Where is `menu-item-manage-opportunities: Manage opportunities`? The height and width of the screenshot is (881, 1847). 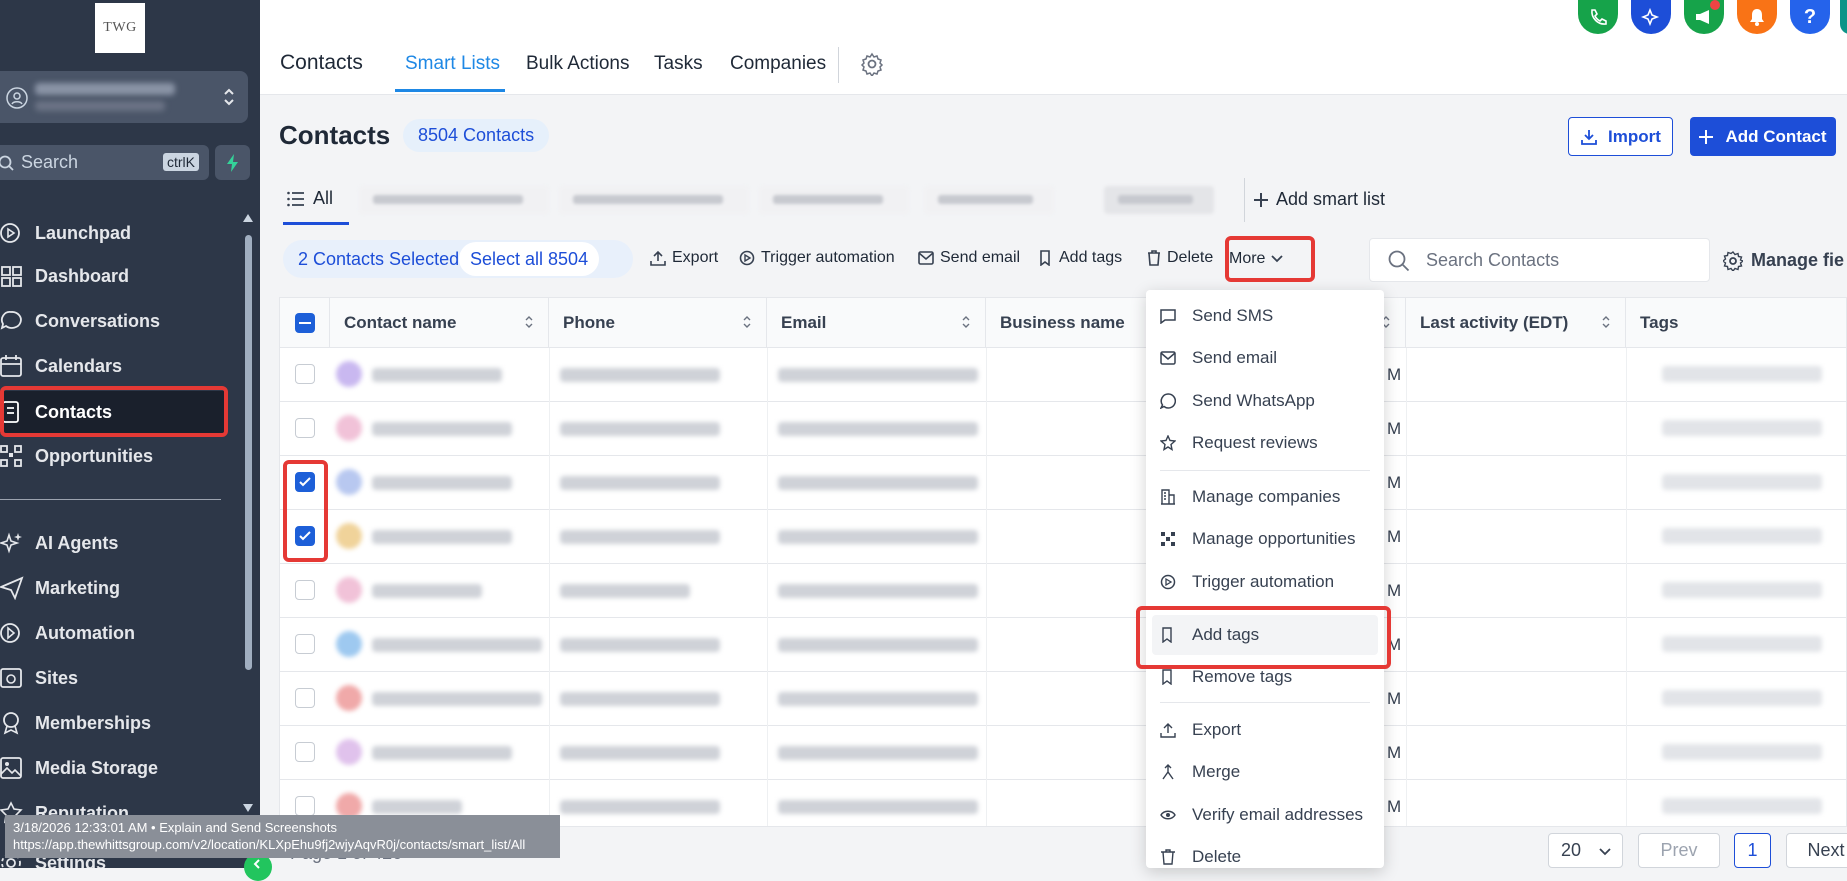 menu-item-manage-opportunities: Manage opportunities is located at coordinates (1265, 539).